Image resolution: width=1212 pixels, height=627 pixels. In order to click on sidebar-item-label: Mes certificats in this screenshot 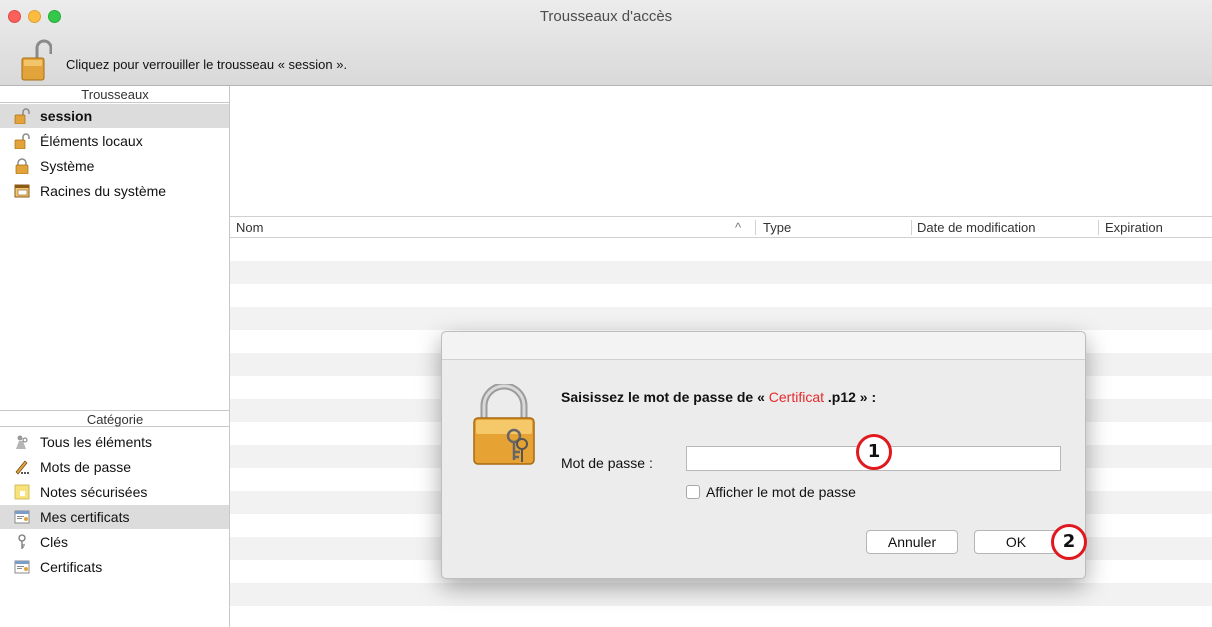, I will do `click(85, 517)`.